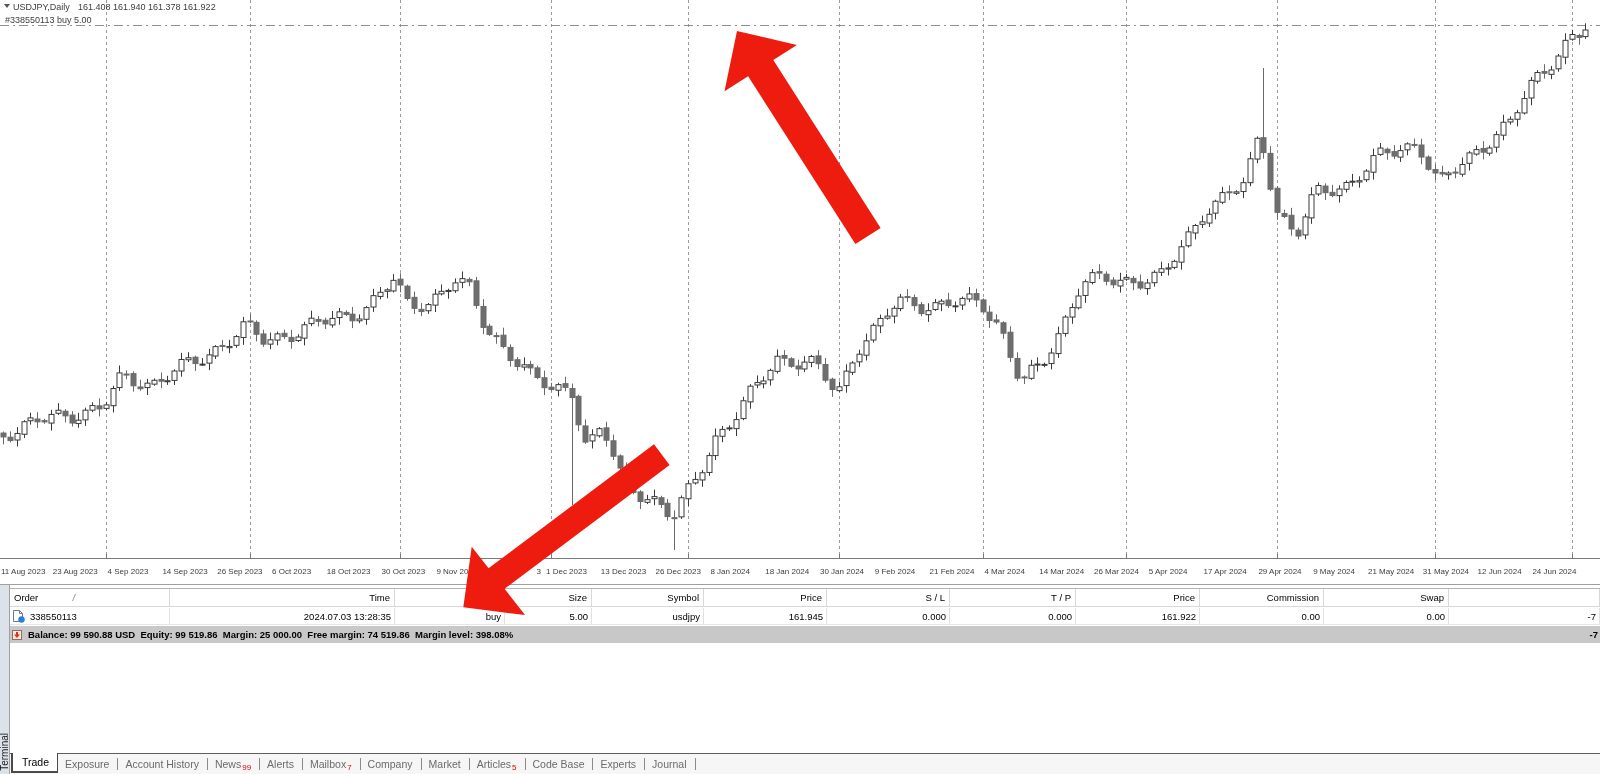 The width and height of the screenshot is (1600, 774). I want to click on table-cell: 5.00, so click(578, 616).